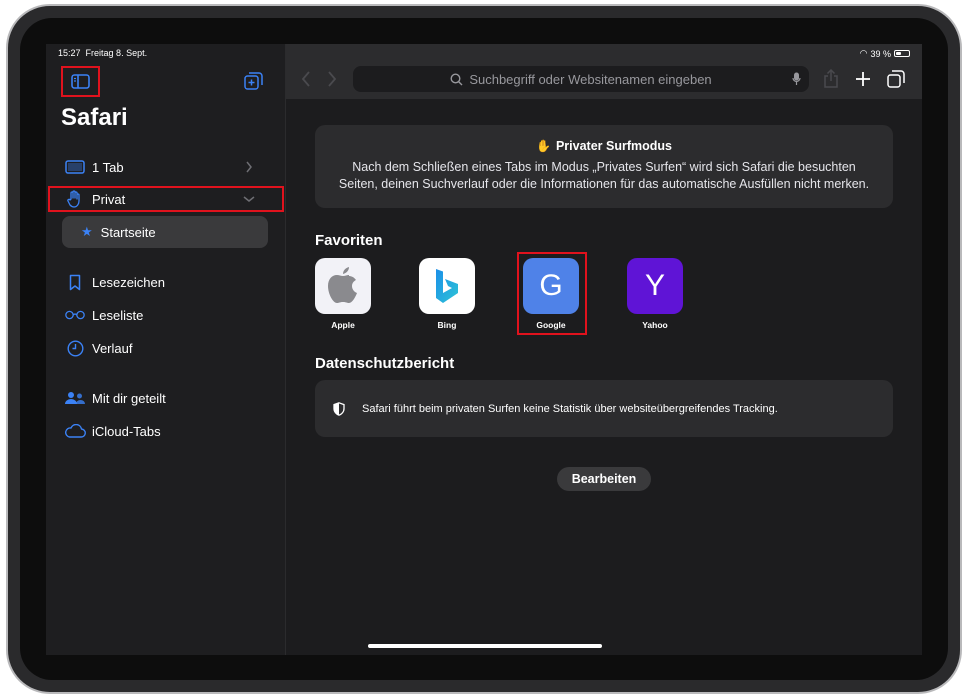  I want to click on highlight-privat, so click(166, 199).